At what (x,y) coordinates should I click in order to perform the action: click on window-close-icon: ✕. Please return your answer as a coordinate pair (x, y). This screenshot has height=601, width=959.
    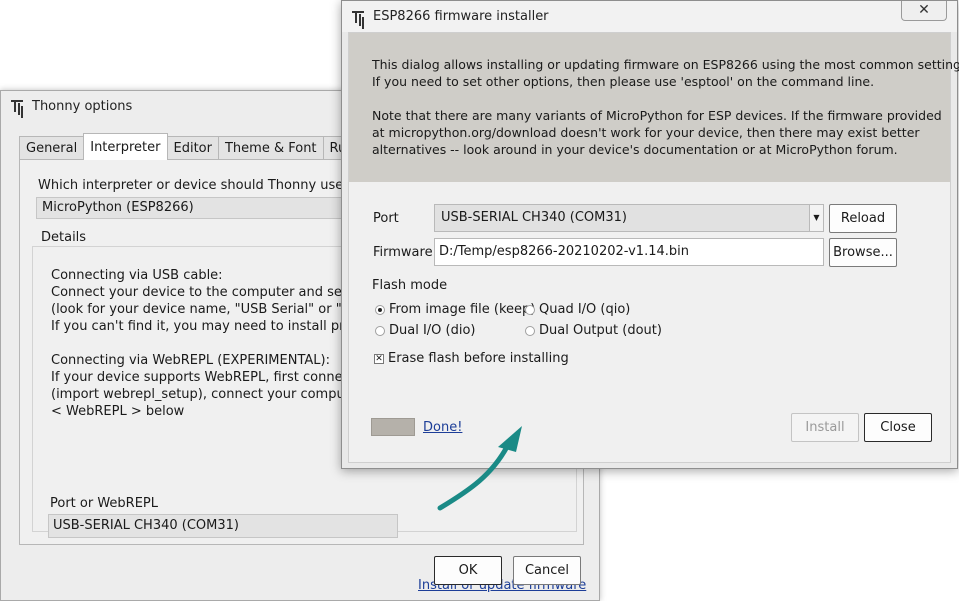
    Looking at the image, I should click on (924, 11).